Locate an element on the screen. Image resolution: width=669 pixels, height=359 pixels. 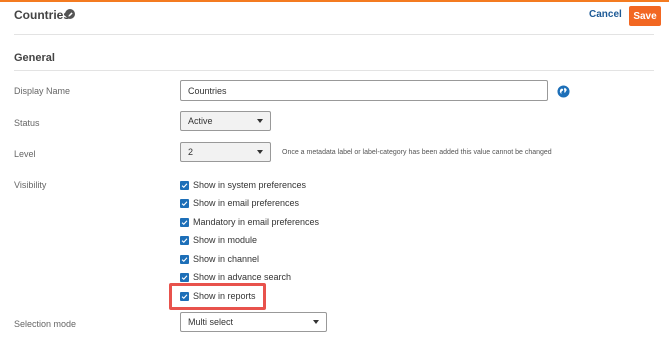
level-select: 2 is located at coordinates (225, 152).